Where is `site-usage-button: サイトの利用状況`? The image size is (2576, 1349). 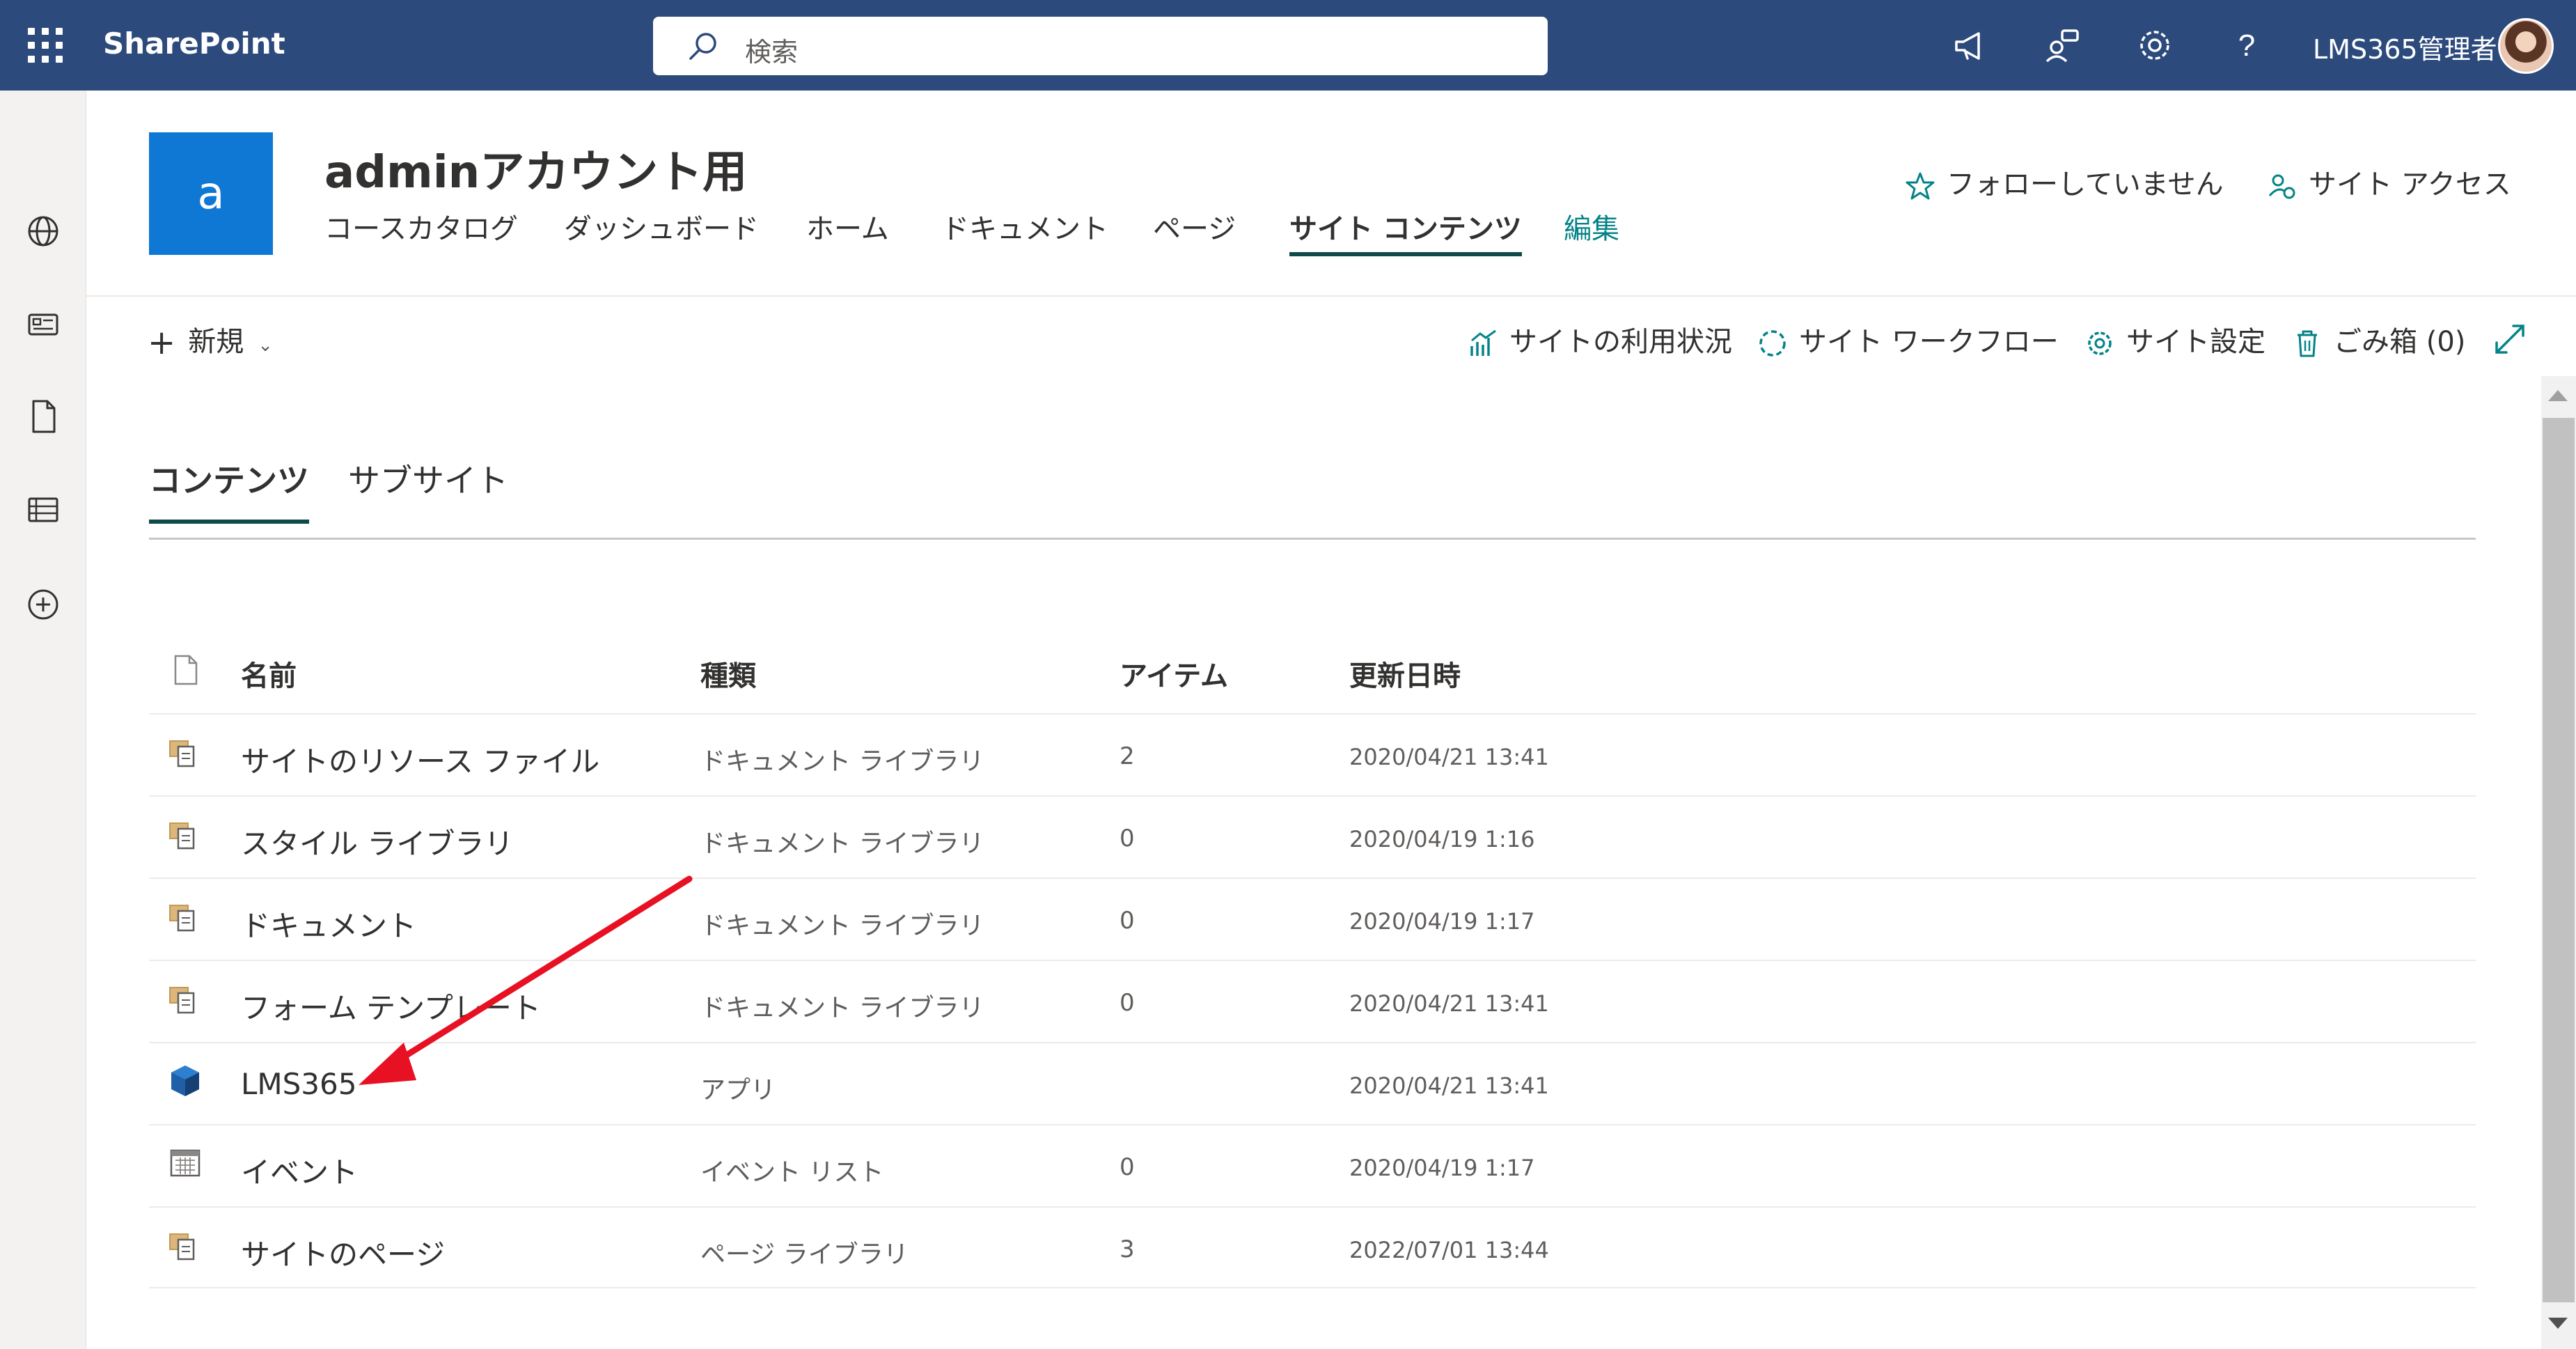
site-usage-button: サイトの利用状況 is located at coordinates (1600, 339).